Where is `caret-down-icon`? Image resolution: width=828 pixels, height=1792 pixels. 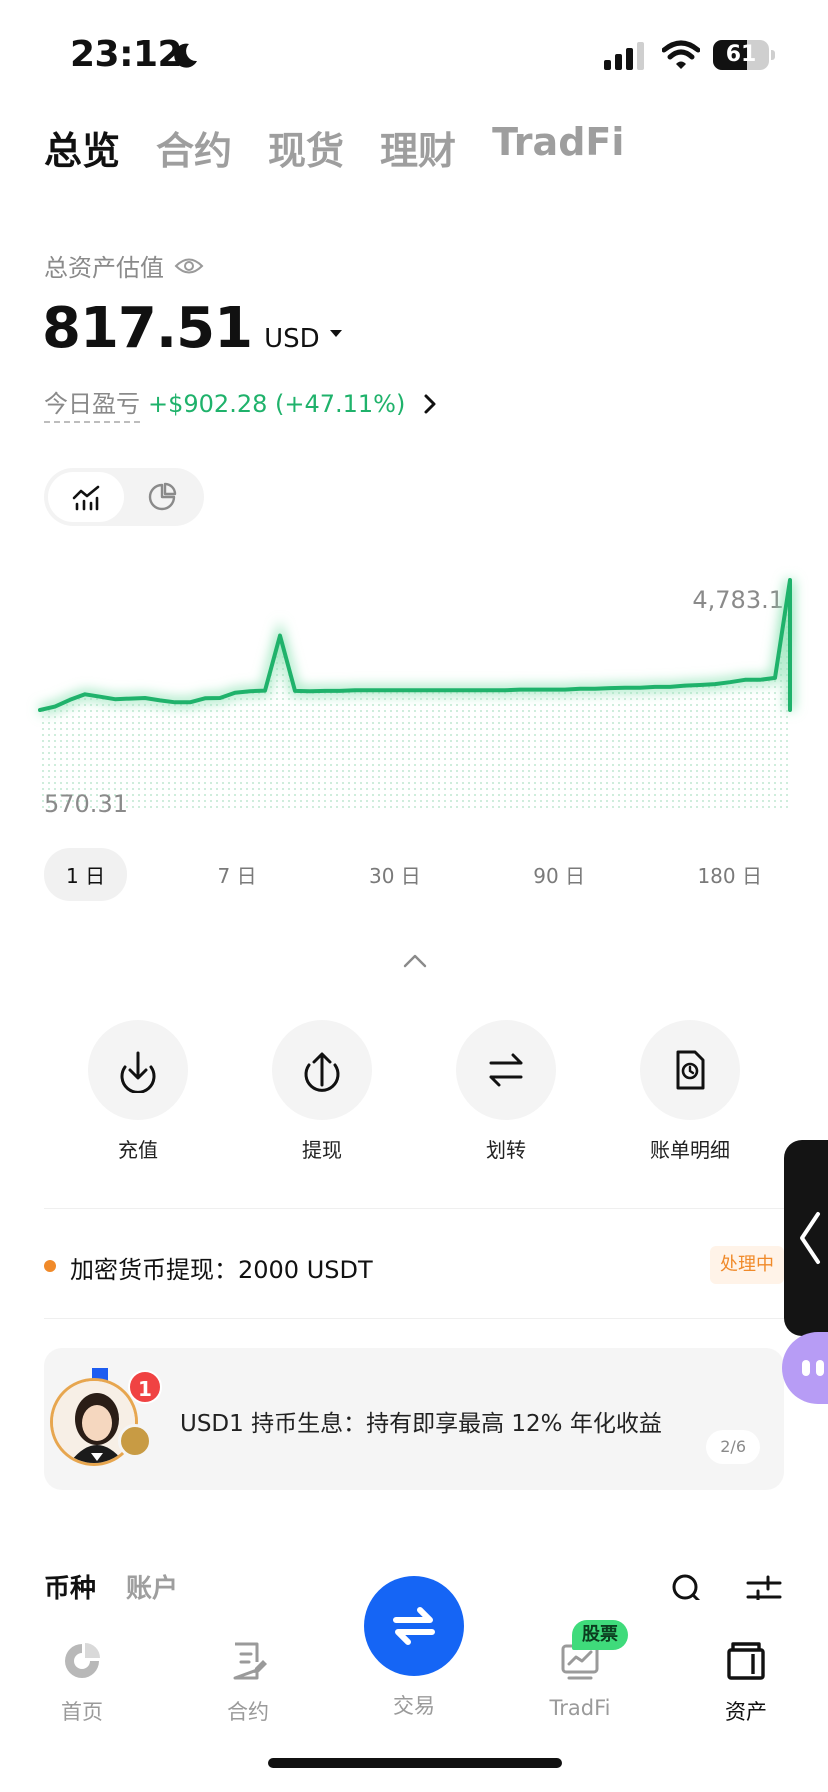 caret-down-icon is located at coordinates (336, 333).